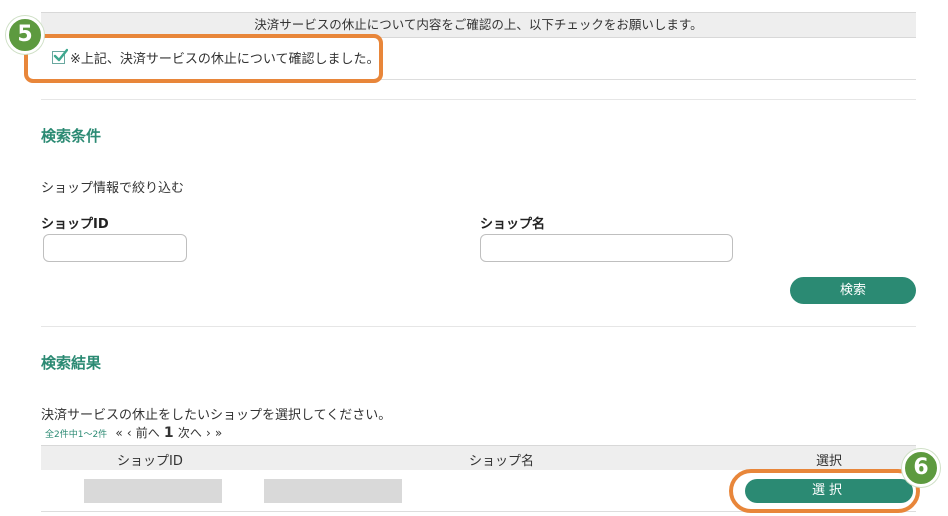  I want to click on step-6-badge: 6, so click(921, 468).